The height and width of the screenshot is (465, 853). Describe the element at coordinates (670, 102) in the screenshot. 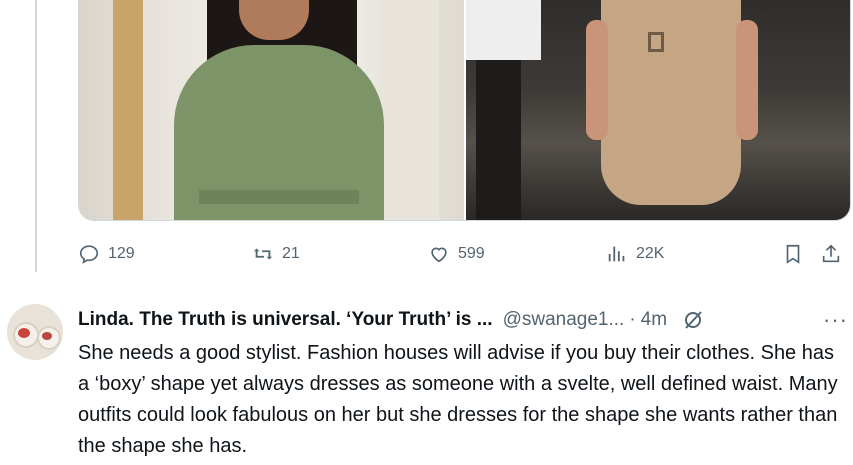

I see `beige-trench-dress` at that location.